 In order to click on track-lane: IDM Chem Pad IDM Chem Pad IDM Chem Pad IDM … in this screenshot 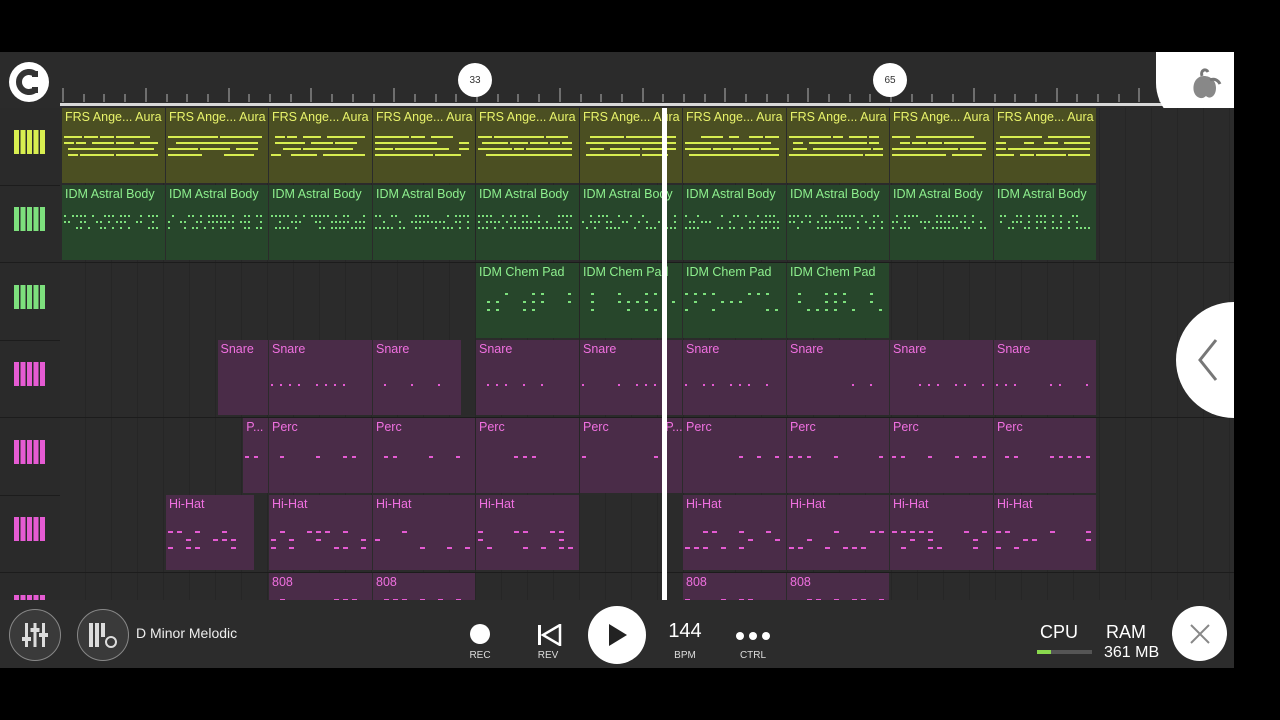, I will do `click(617, 302)`.